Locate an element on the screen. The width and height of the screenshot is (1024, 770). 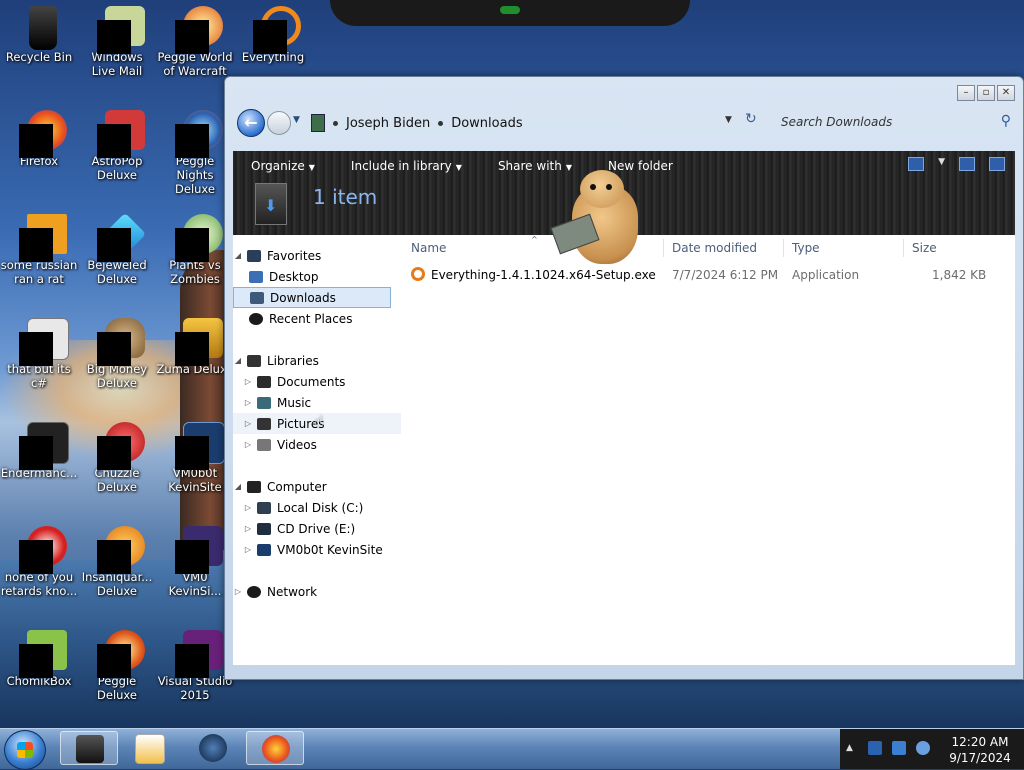
windows-logo-icon is located at coordinates (25, 750).